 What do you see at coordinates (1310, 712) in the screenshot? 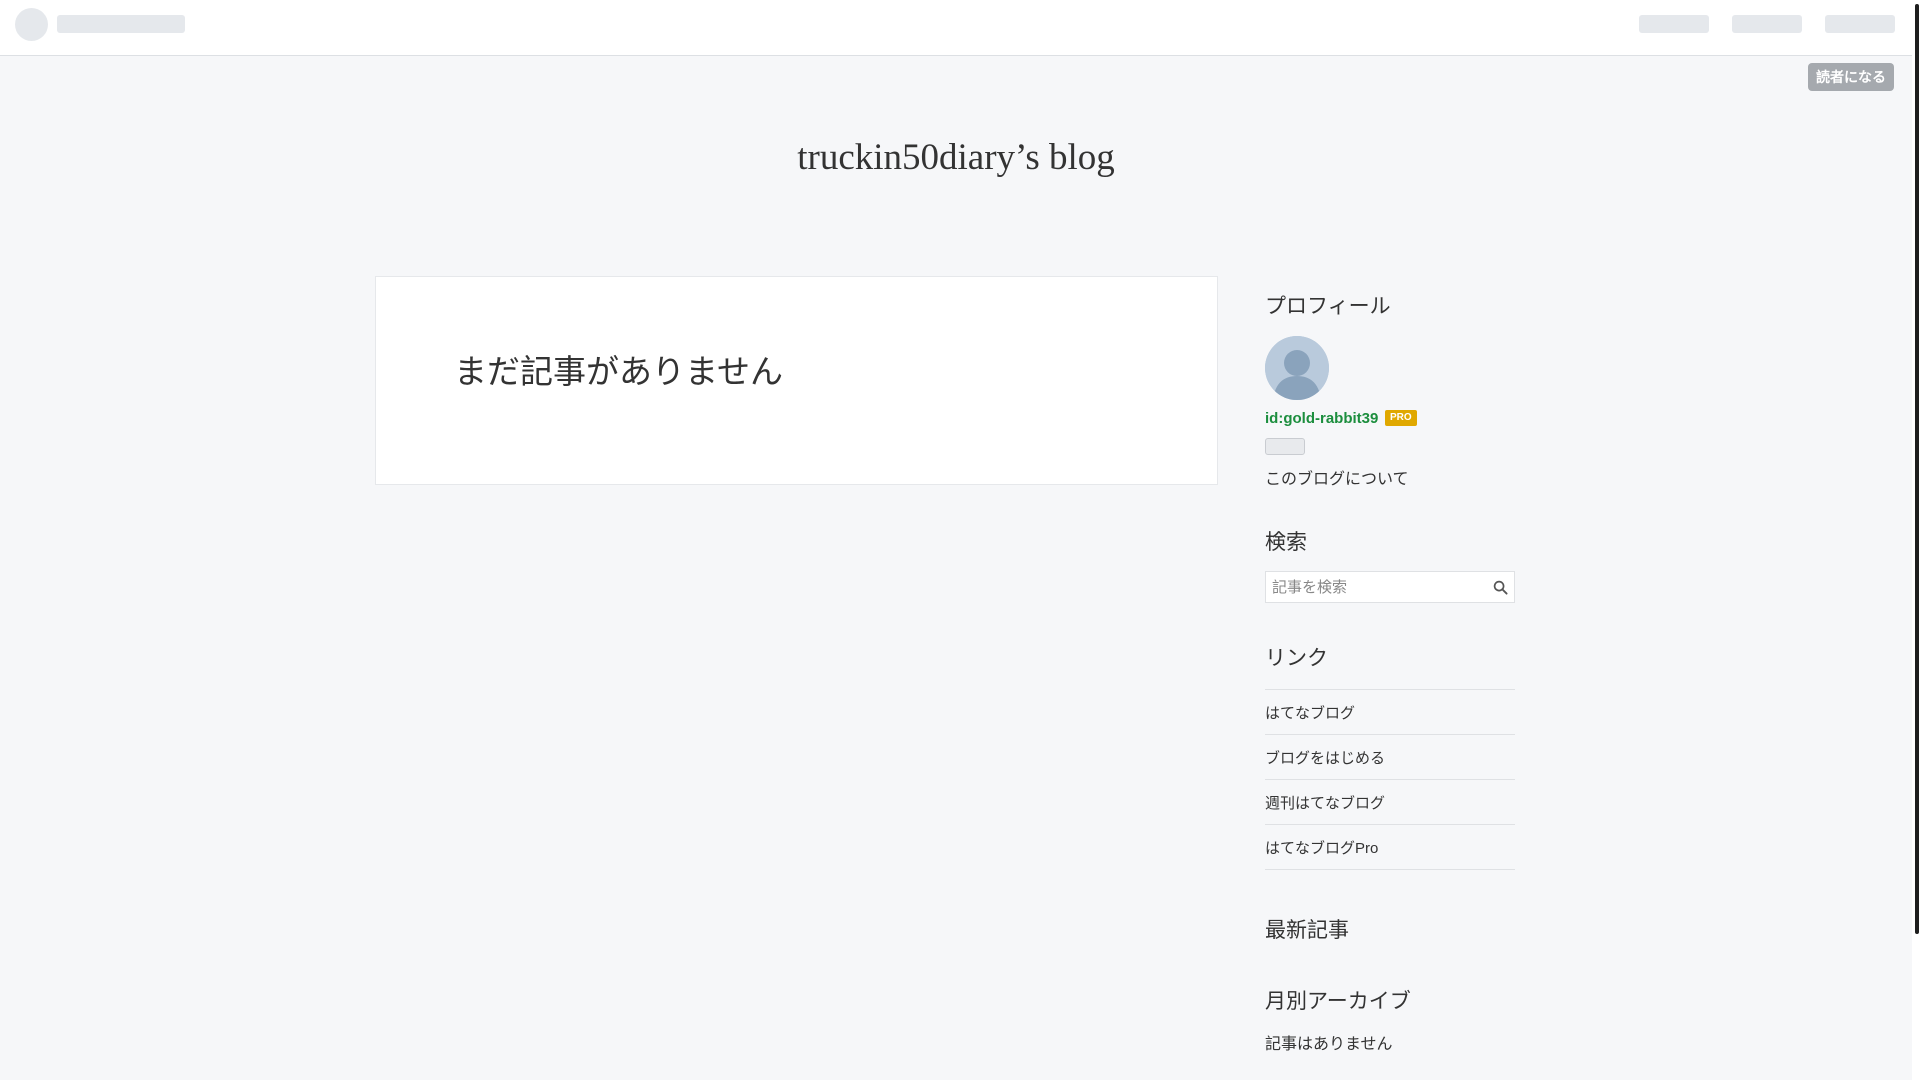
I see `link-hatena-blog: はてなブログ` at bounding box center [1310, 712].